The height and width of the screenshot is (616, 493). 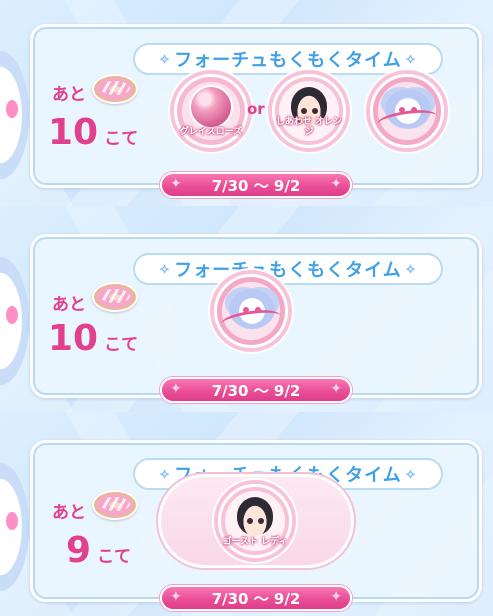 I want to click on or-text: or, so click(x=256, y=109).